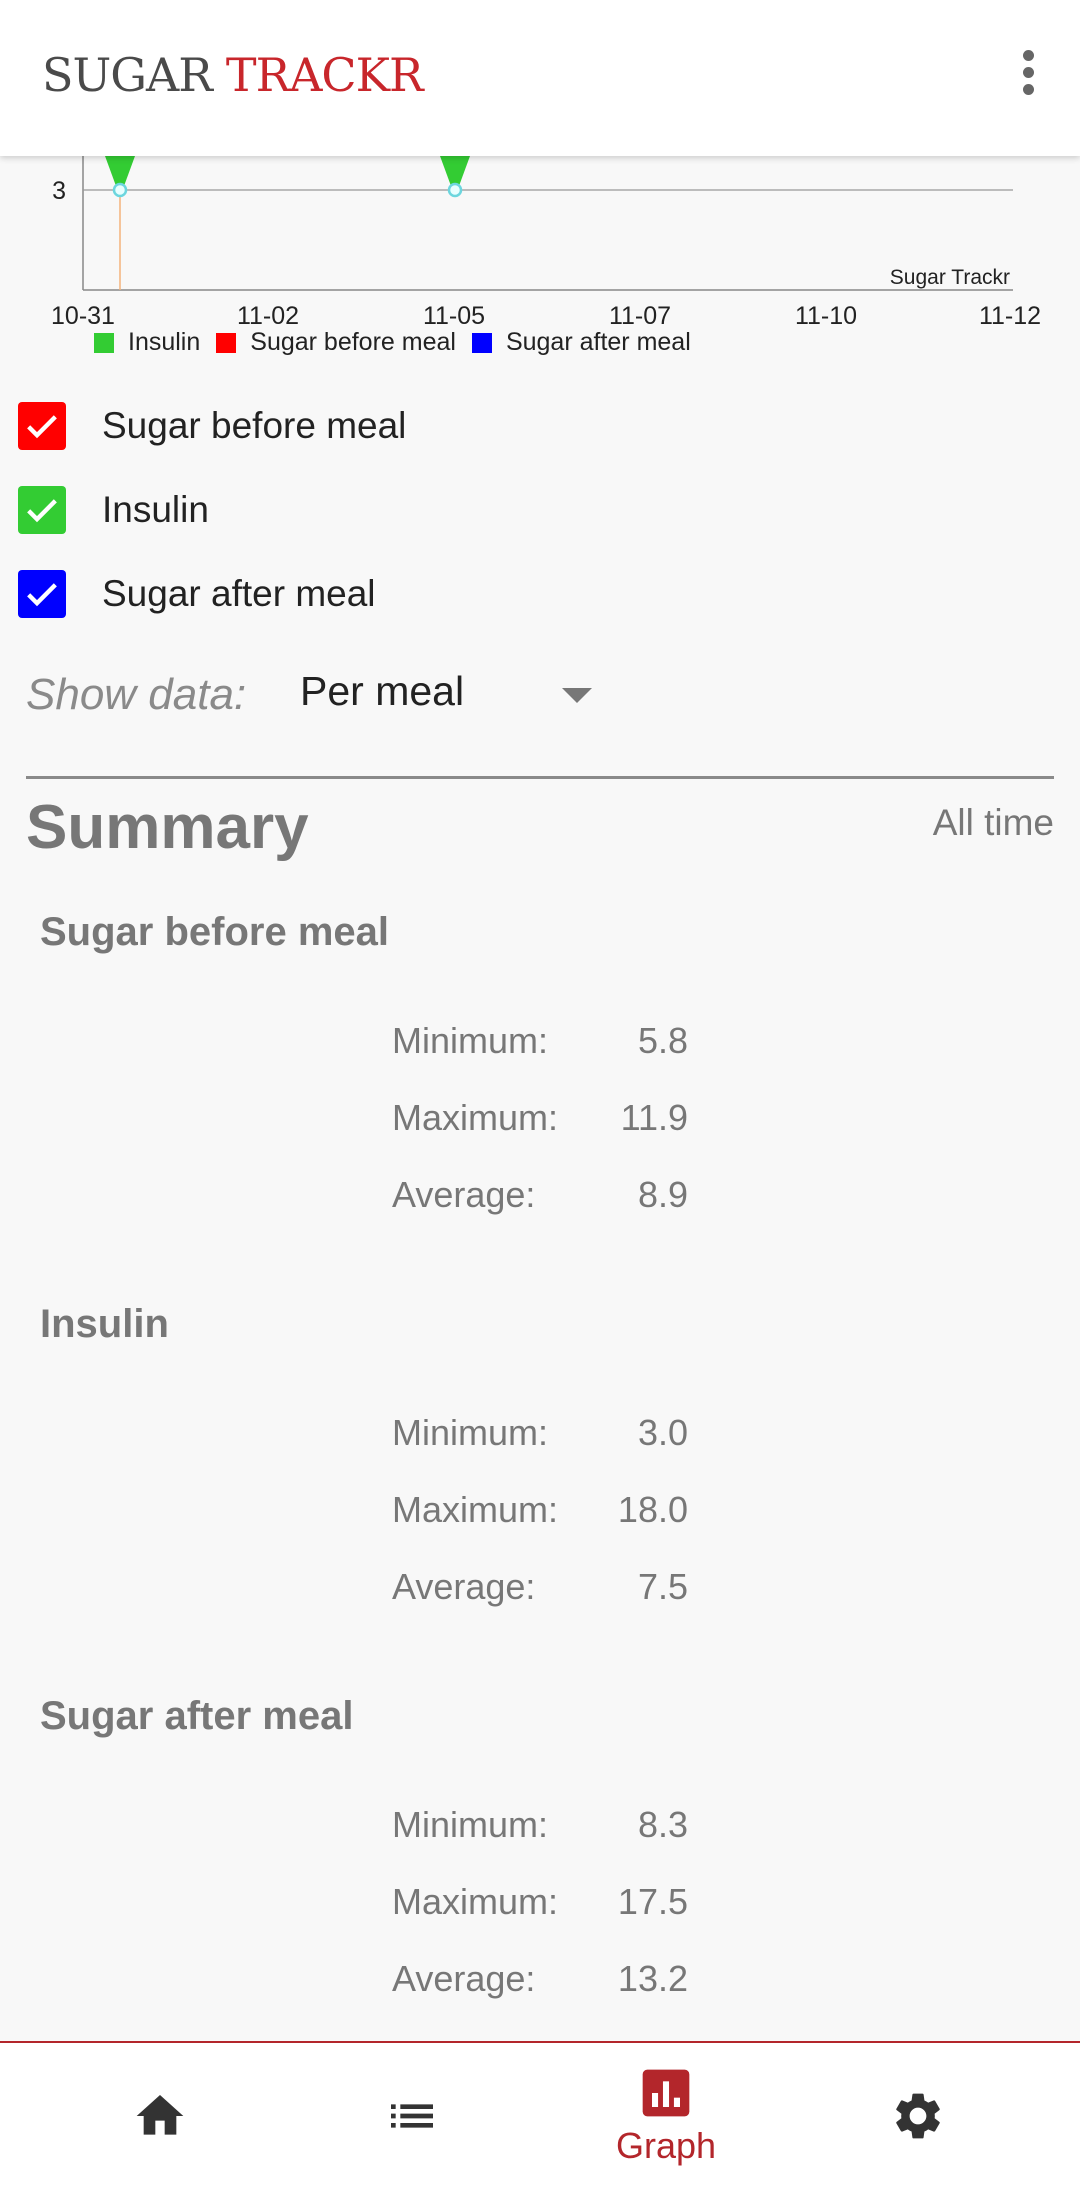 The height and width of the screenshot is (2187, 1080). What do you see at coordinates (662, 1194) in the screenshot?
I see `stat-value-average: 8.9` at bounding box center [662, 1194].